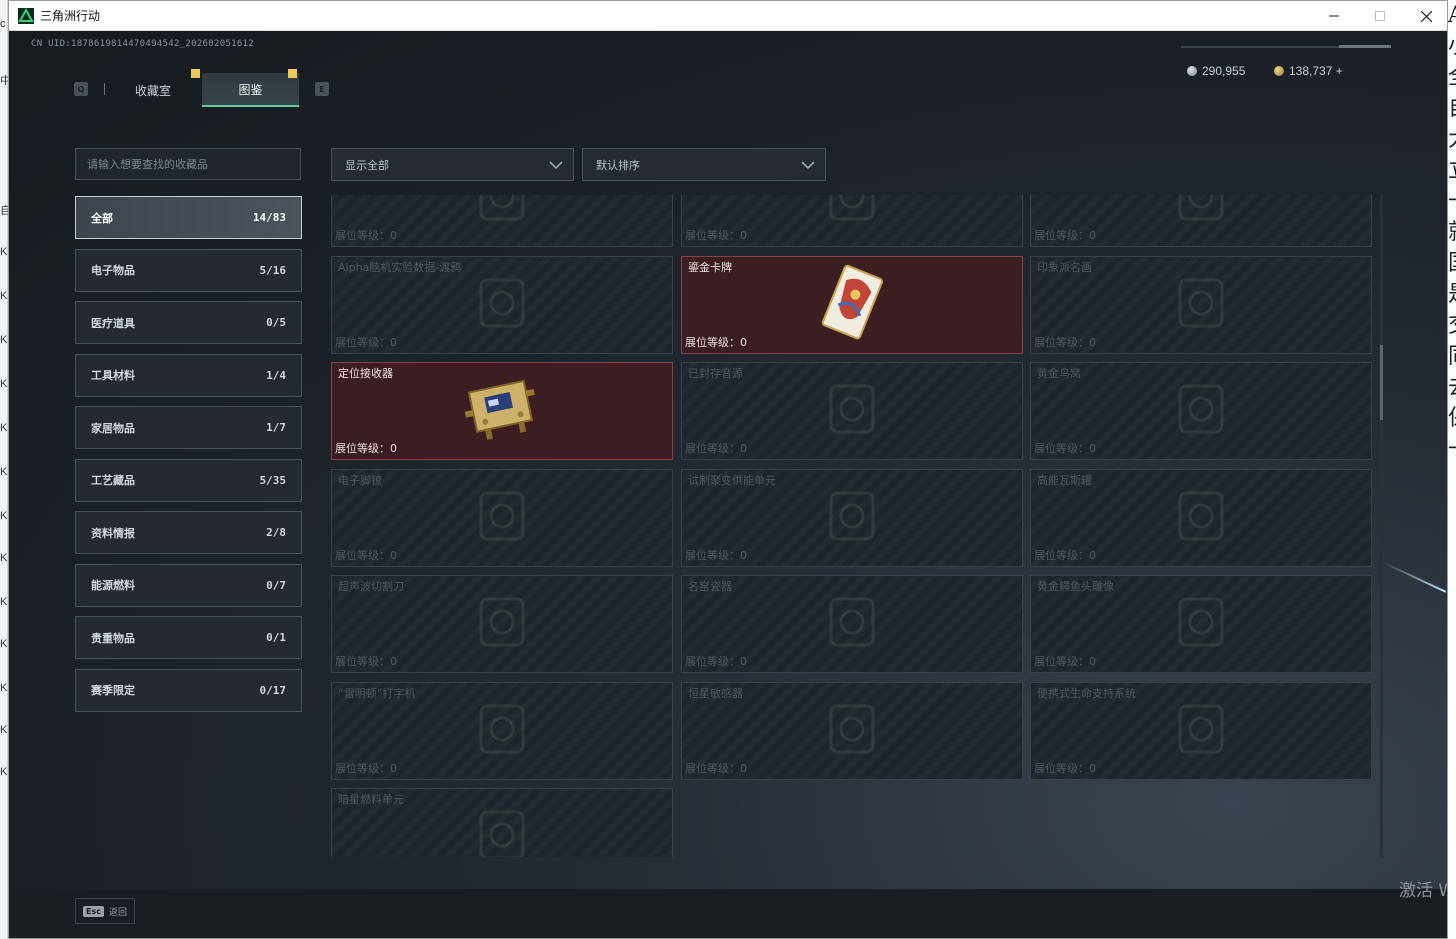 Image resolution: width=1456 pixels, height=939 pixels. Describe the element at coordinates (105, 911) in the screenshot. I see `back-button: Esc 返回` at that location.